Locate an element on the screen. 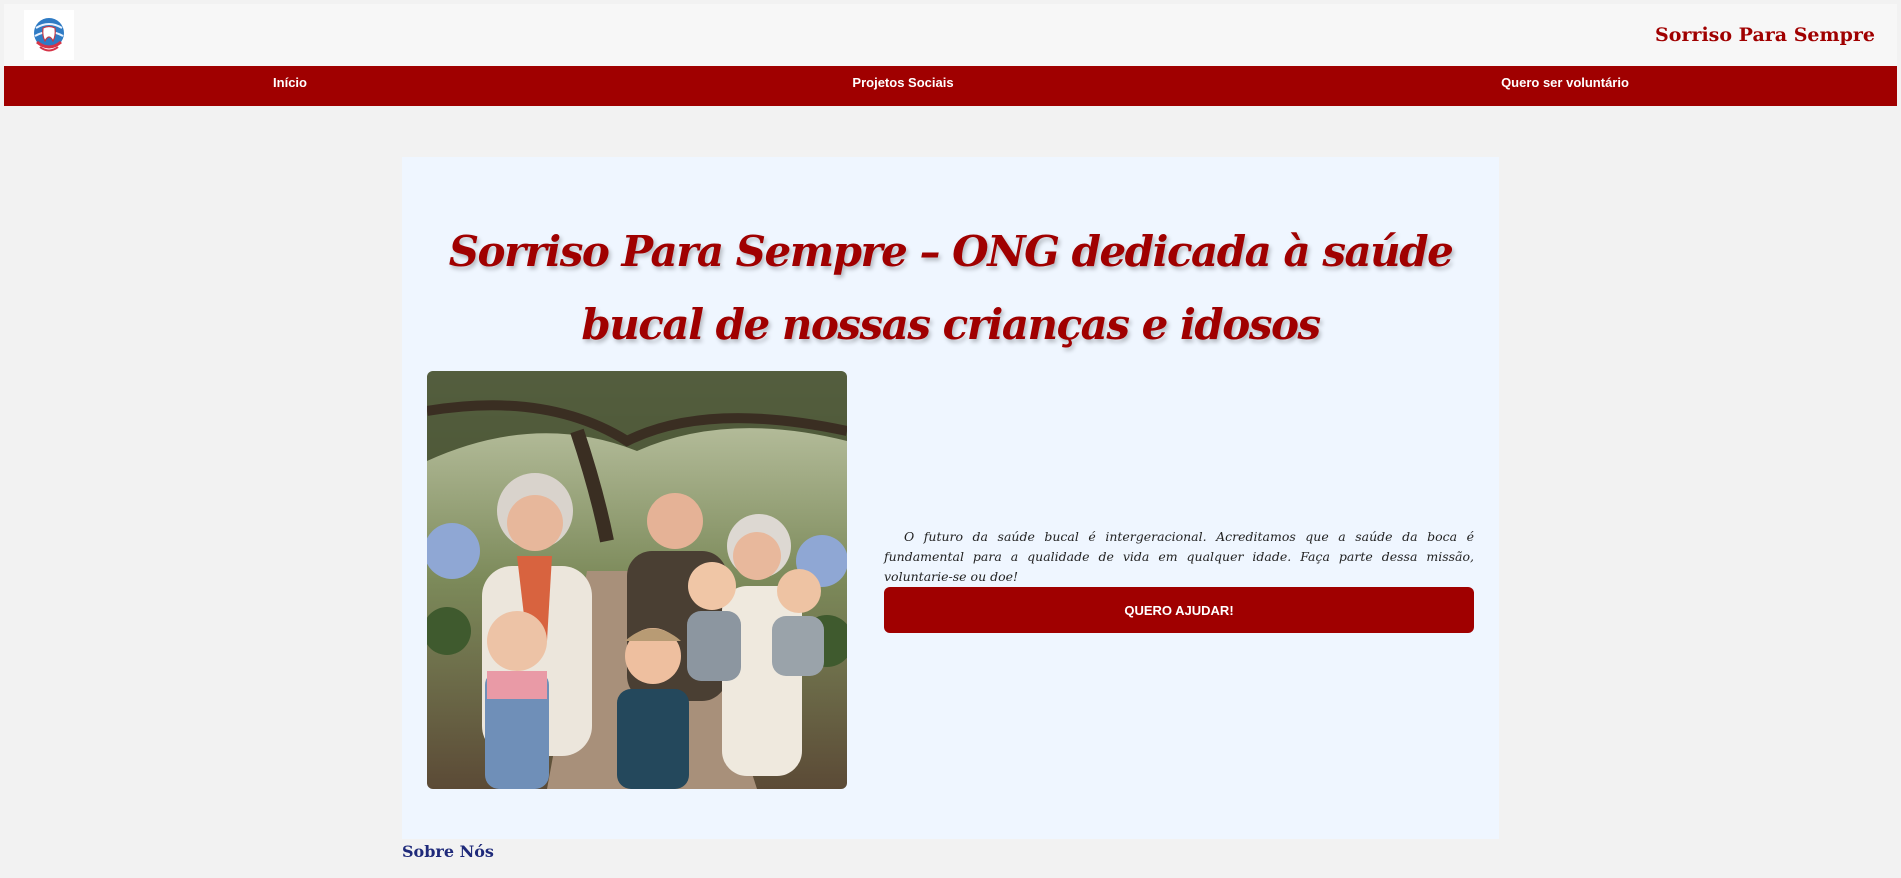 This screenshot has height=878, width=1901. about-heading: Sobre Nós is located at coordinates (448, 851).